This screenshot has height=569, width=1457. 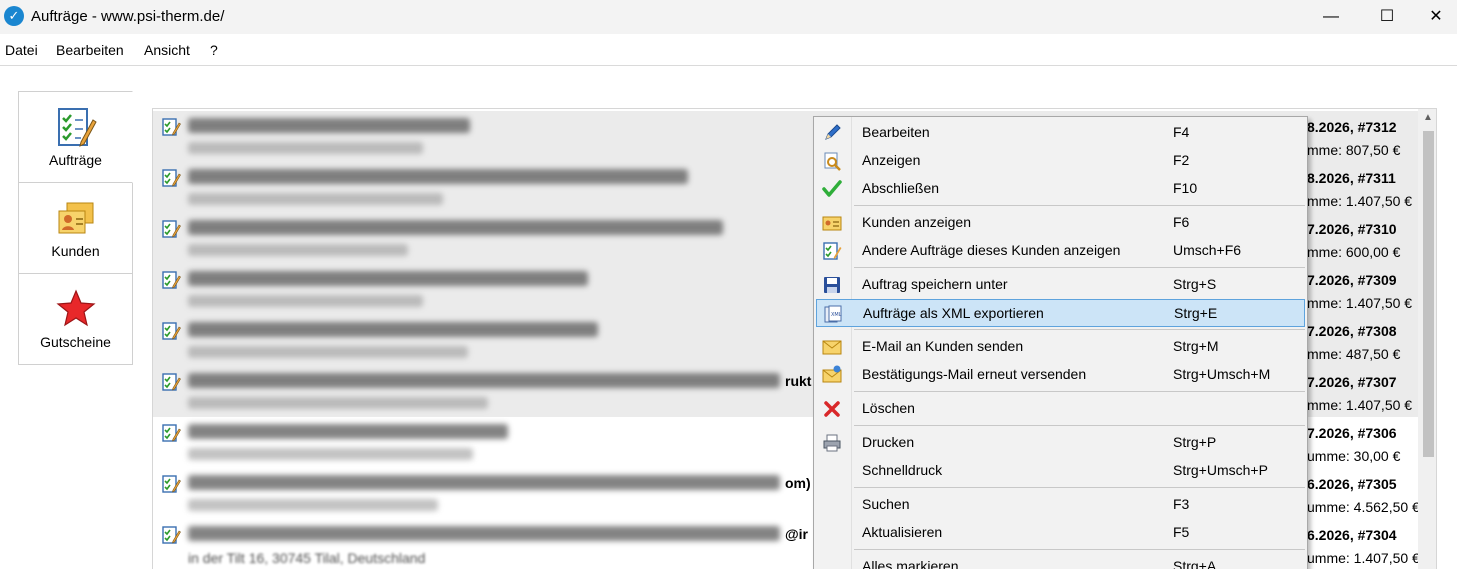 What do you see at coordinates (832, 443) in the screenshot?
I see `printer-icon` at bounding box center [832, 443].